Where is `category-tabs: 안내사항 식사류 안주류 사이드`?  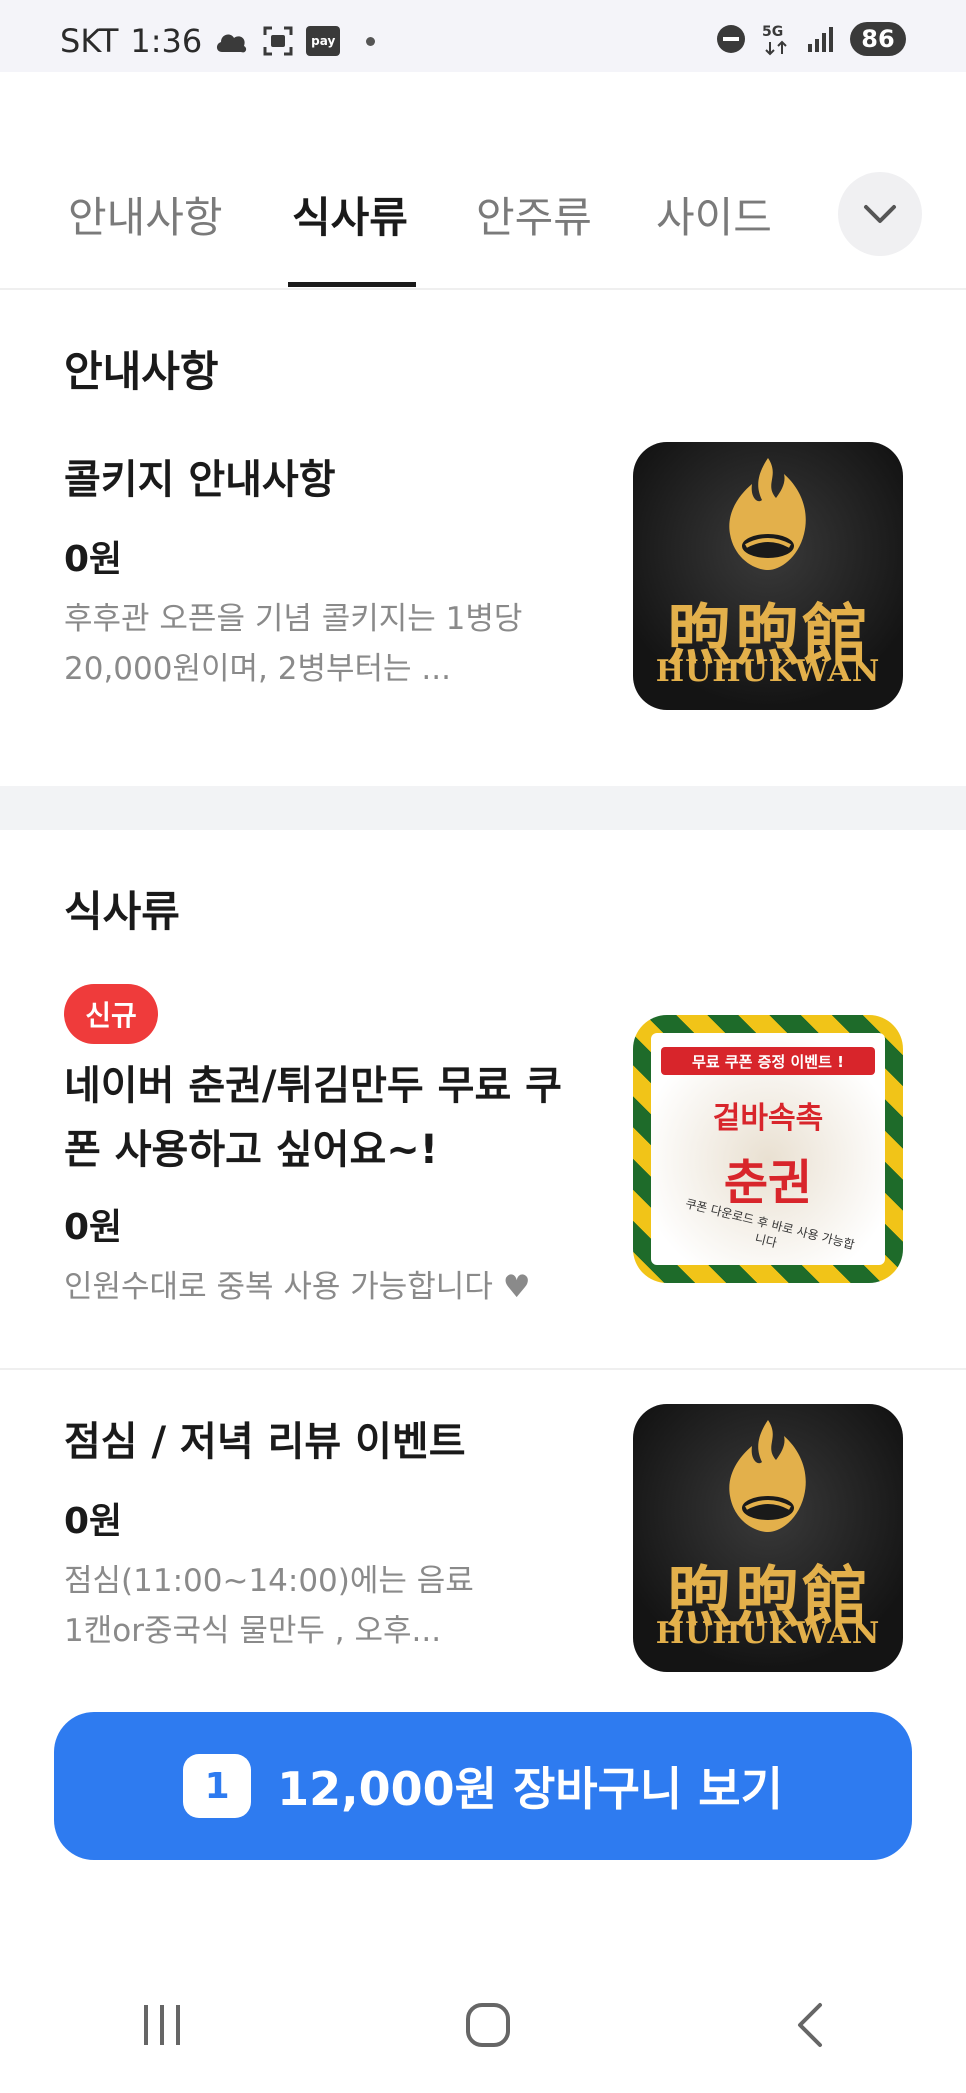
category-tabs: 안내사항 식사류 안주류 사이드 is located at coordinates (483, 220).